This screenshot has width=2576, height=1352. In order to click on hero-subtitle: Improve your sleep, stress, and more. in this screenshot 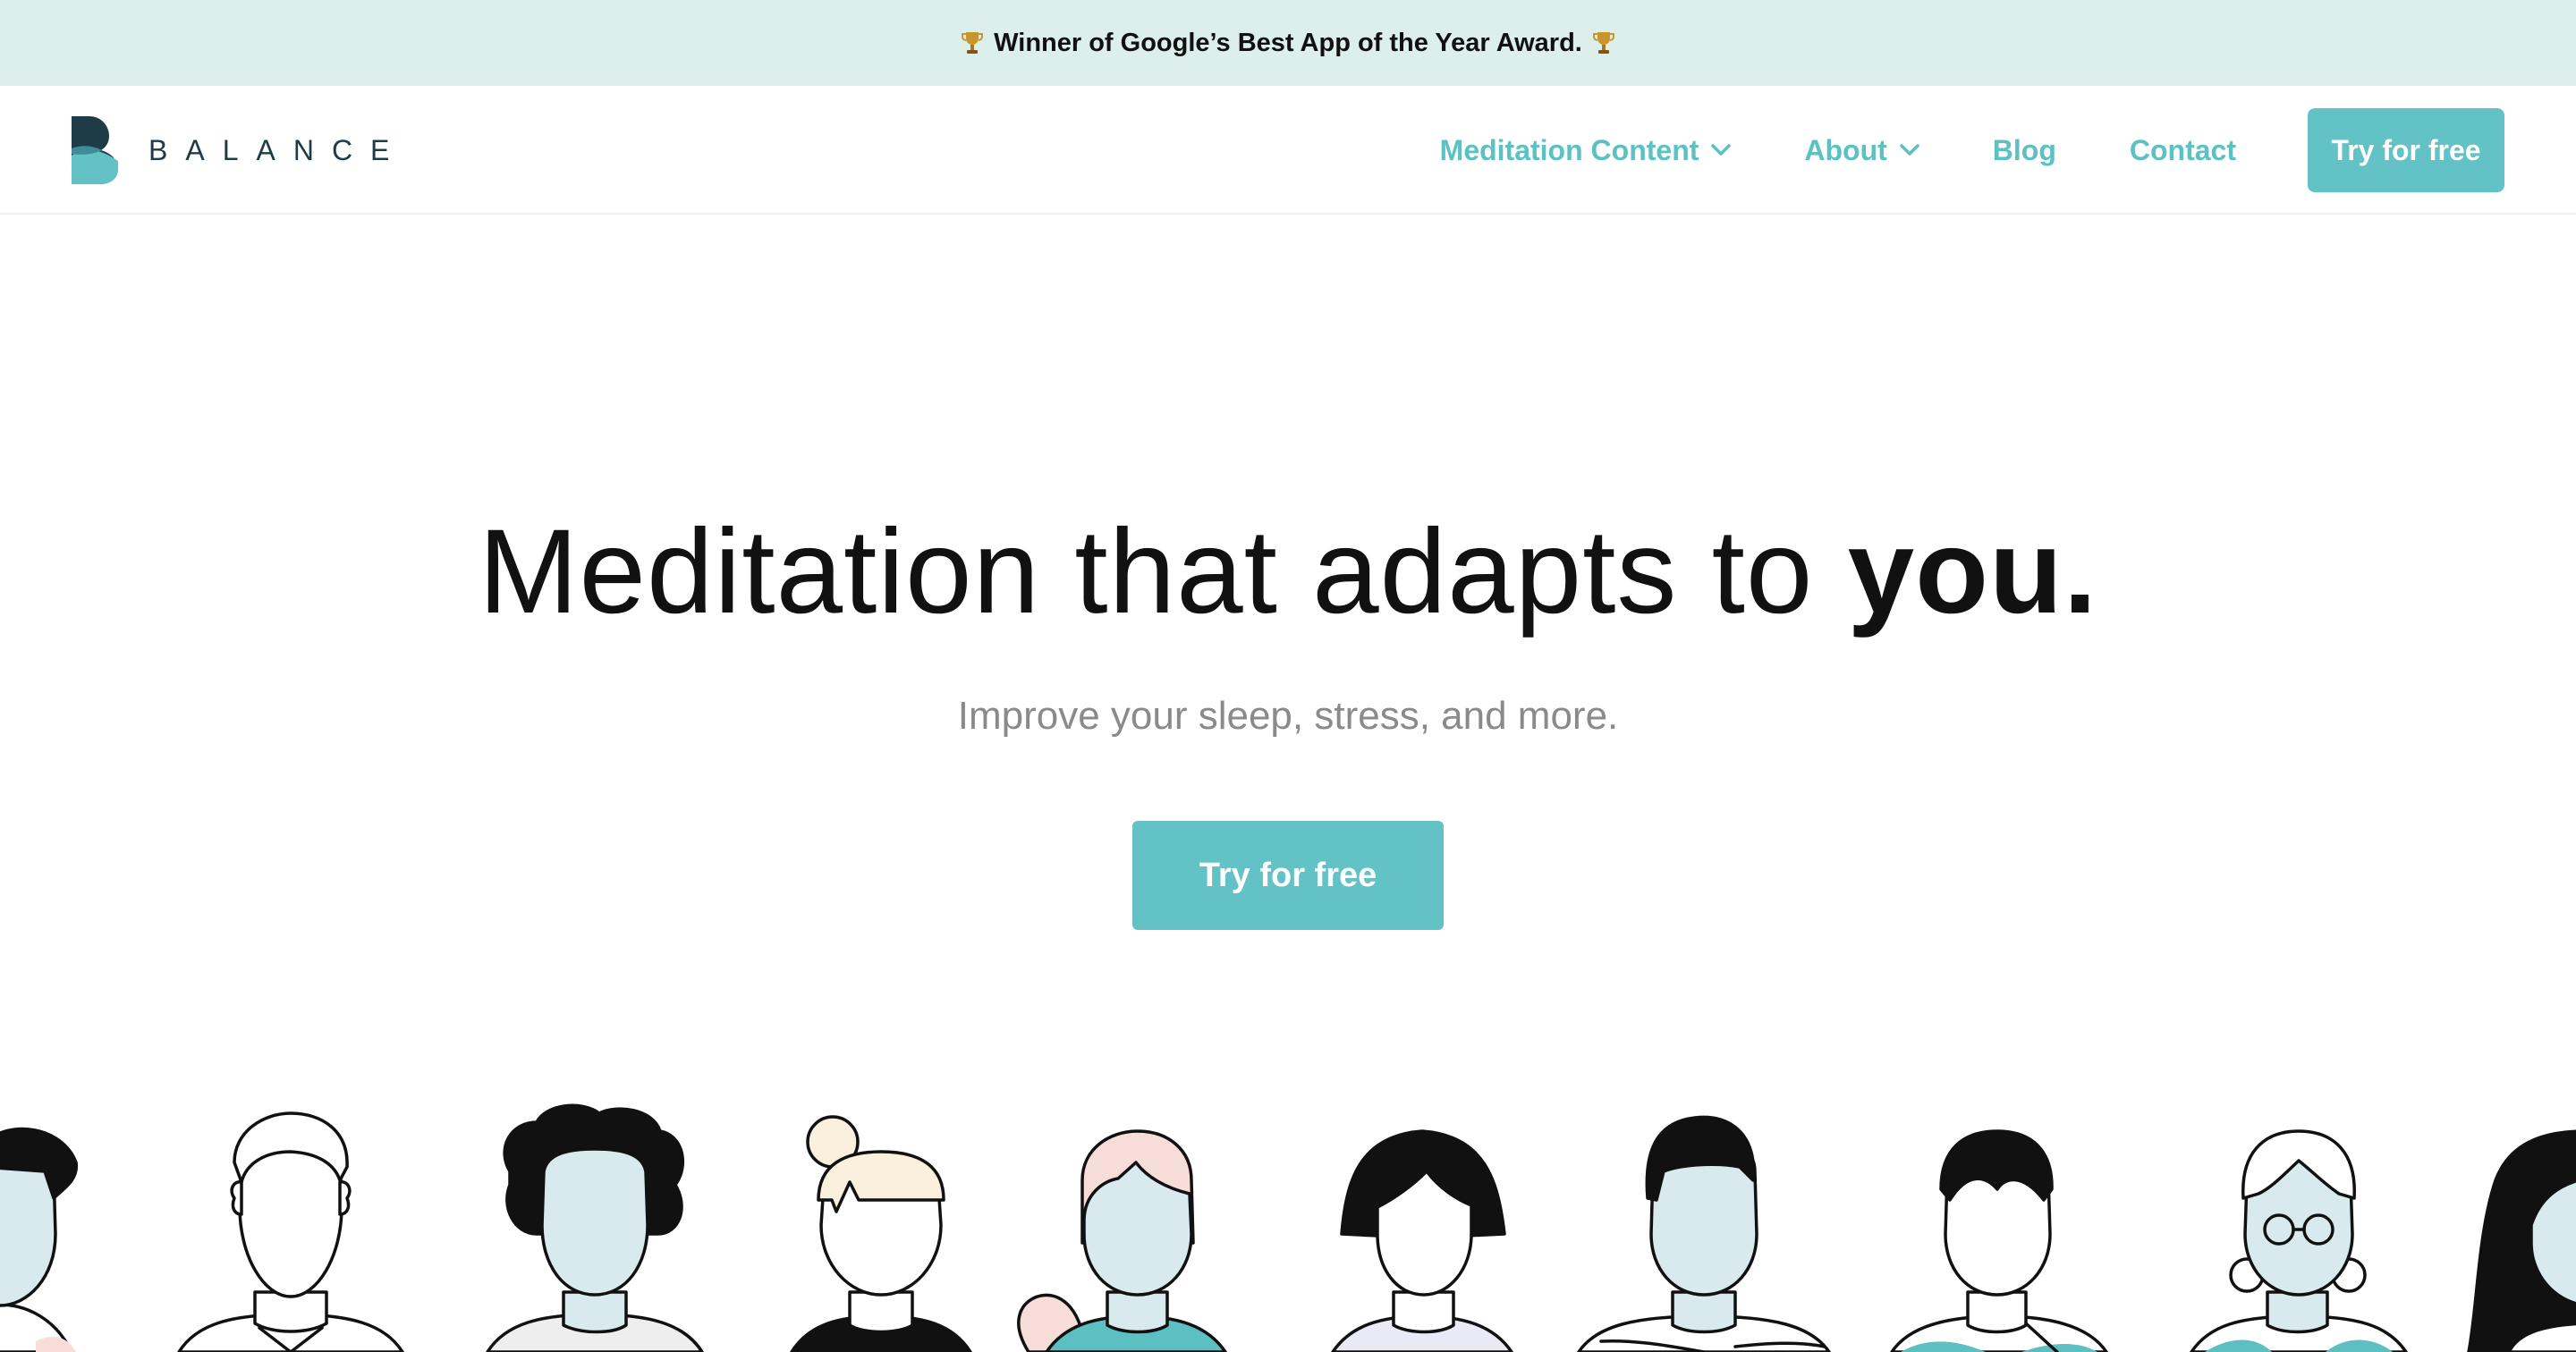, I will do `click(1288, 716)`.